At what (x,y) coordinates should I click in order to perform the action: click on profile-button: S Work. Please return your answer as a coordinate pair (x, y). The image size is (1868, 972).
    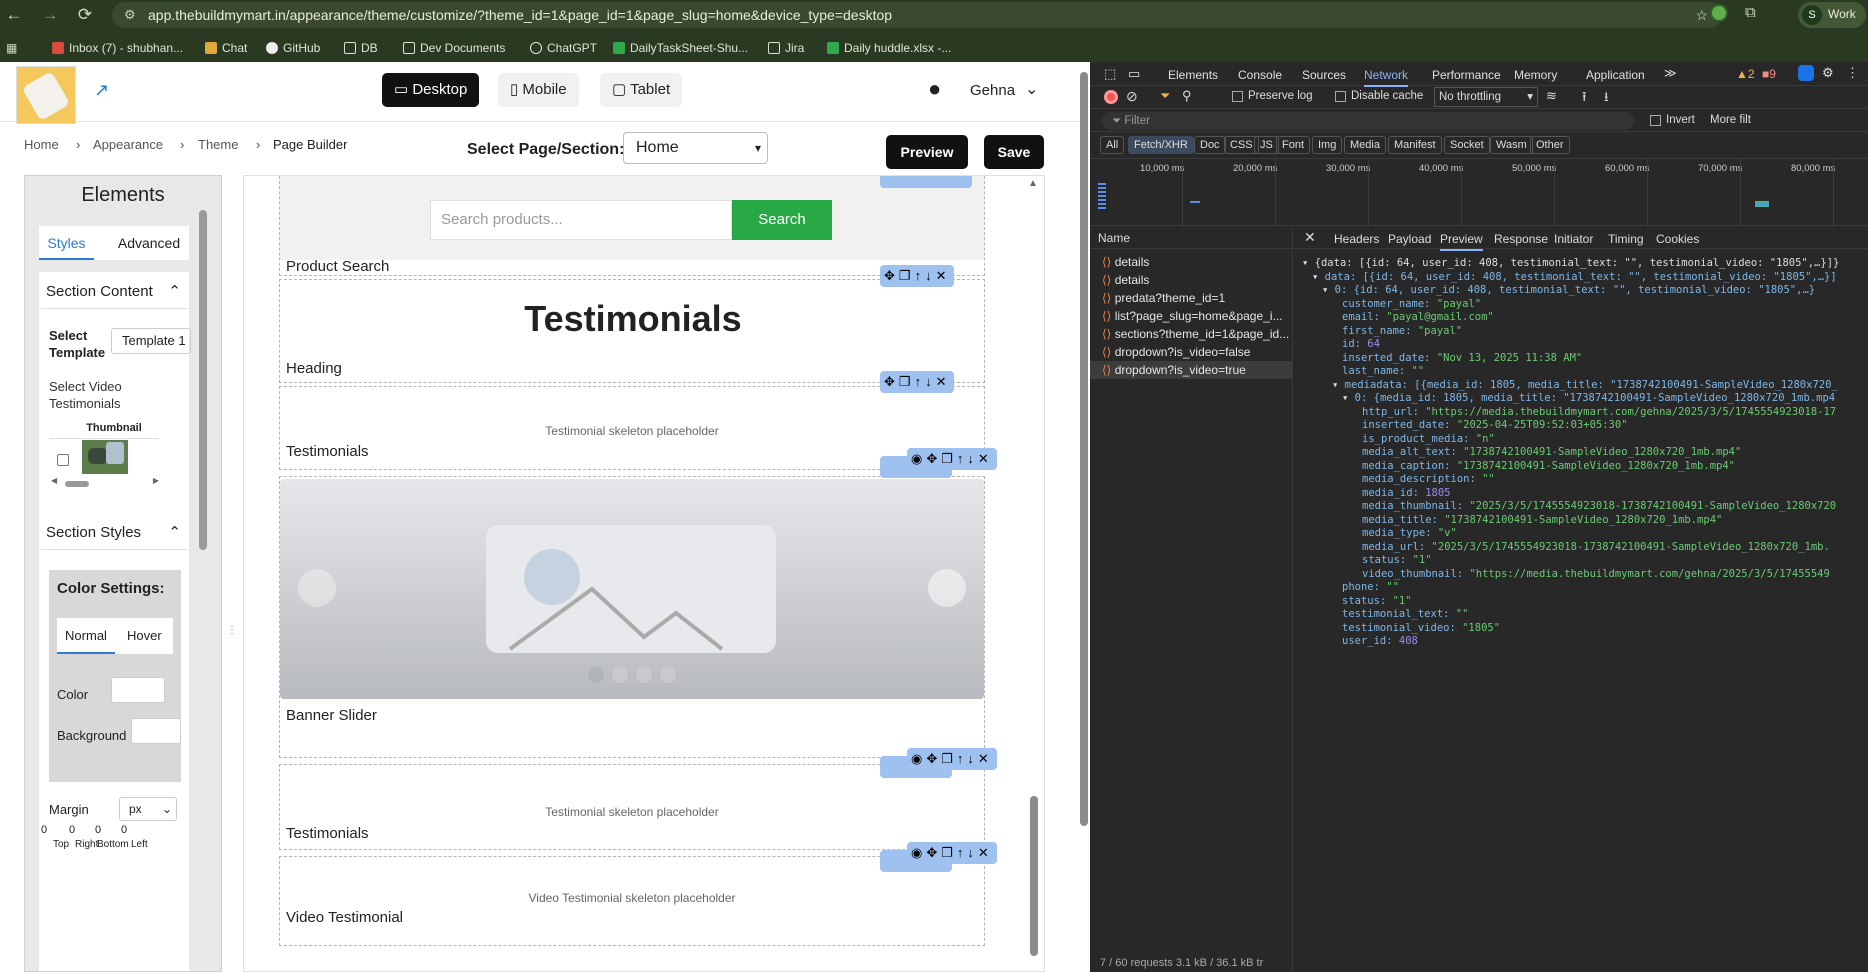
    Looking at the image, I should click on (1832, 15).